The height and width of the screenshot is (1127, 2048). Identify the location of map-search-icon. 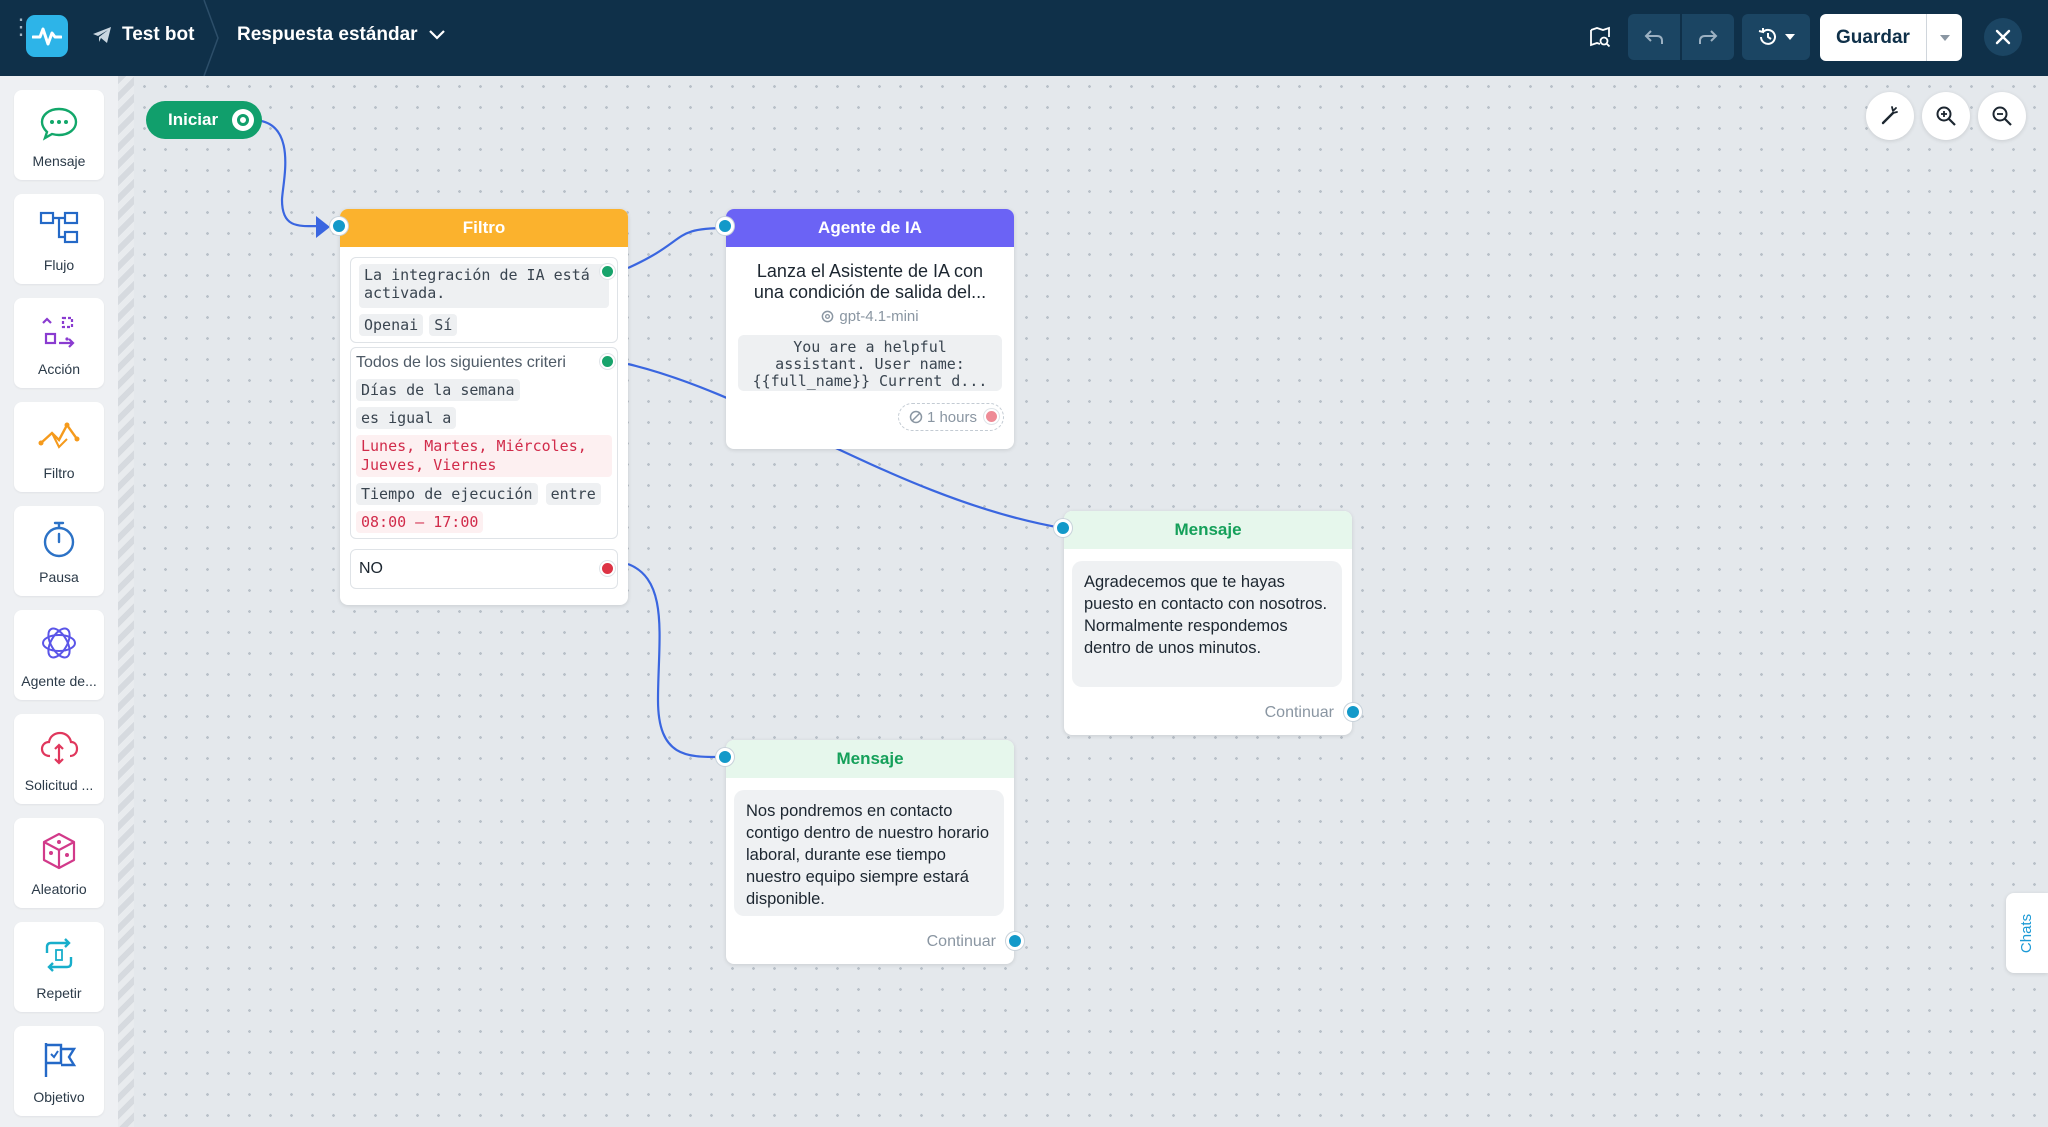
(1600, 37).